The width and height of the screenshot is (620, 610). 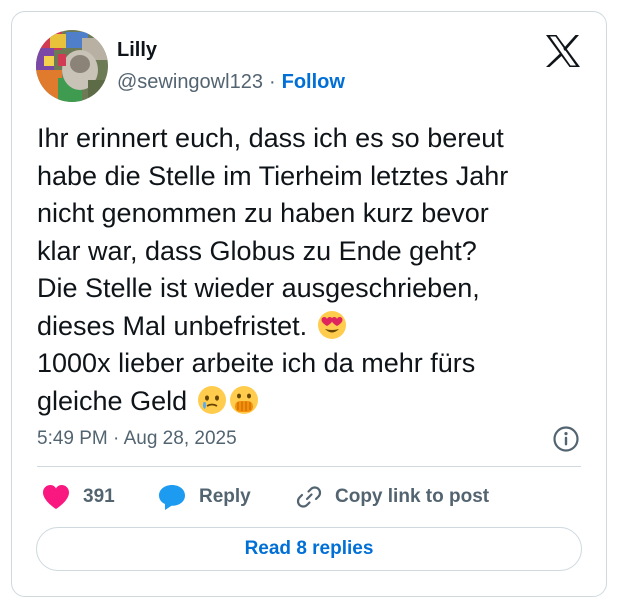 I want to click on tweet-line: Die Stelle ist wieder ausgeschrieben,, so click(x=258, y=288).